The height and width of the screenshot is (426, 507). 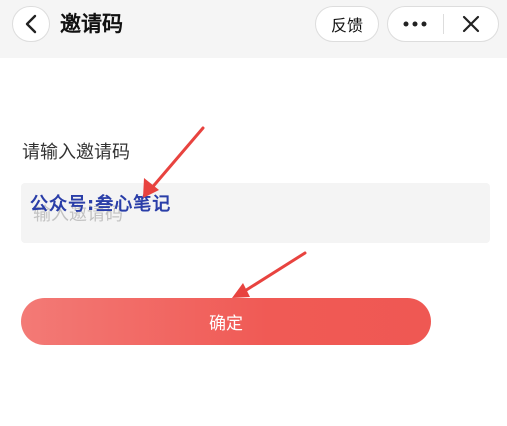 I want to click on close-icon, so click(x=470, y=24).